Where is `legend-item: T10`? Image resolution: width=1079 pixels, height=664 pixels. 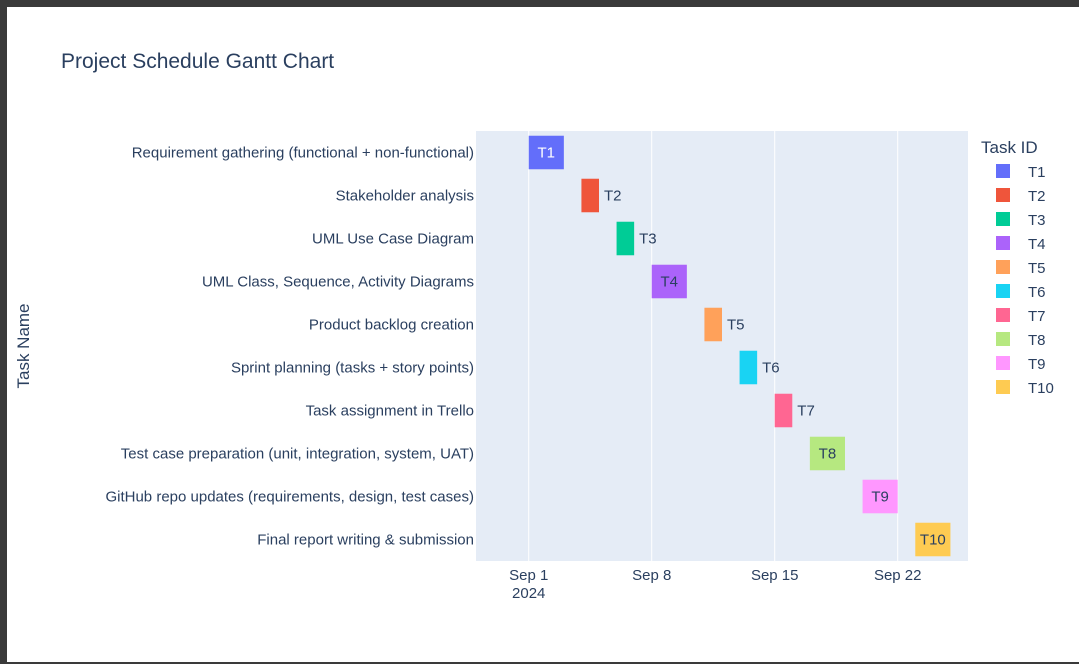 legend-item: T10 is located at coordinates (1025, 388).